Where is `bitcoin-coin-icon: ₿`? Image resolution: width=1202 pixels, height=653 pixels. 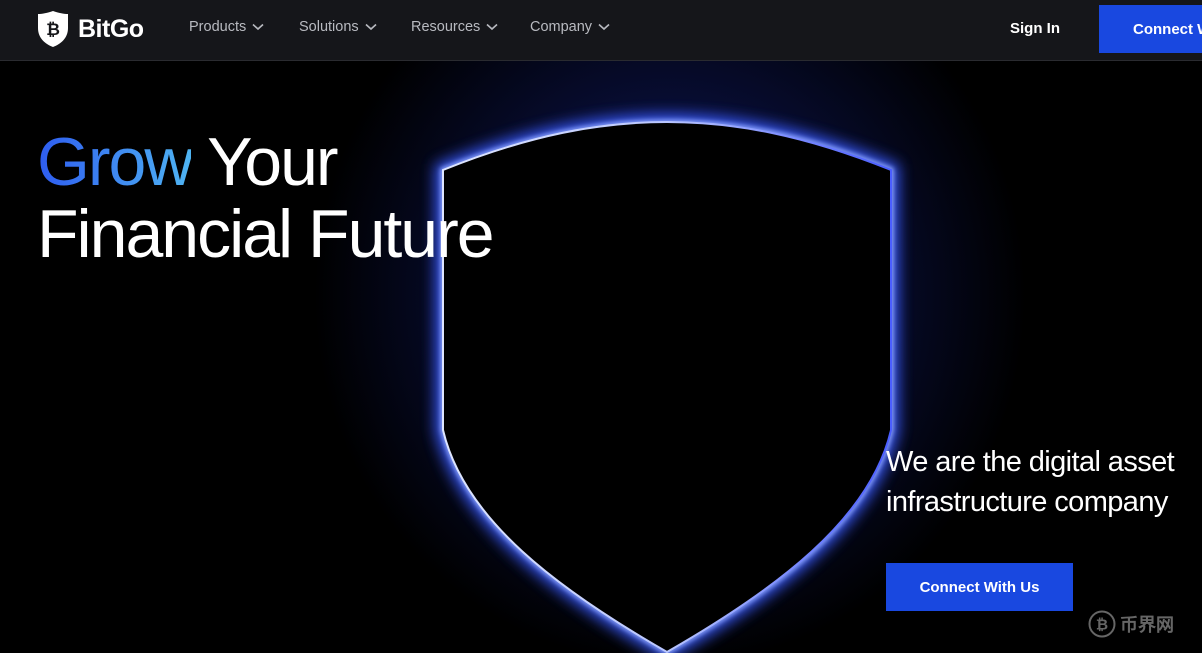 bitcoin-coin-icon: ₿ is located at coordinates (1102, 624).